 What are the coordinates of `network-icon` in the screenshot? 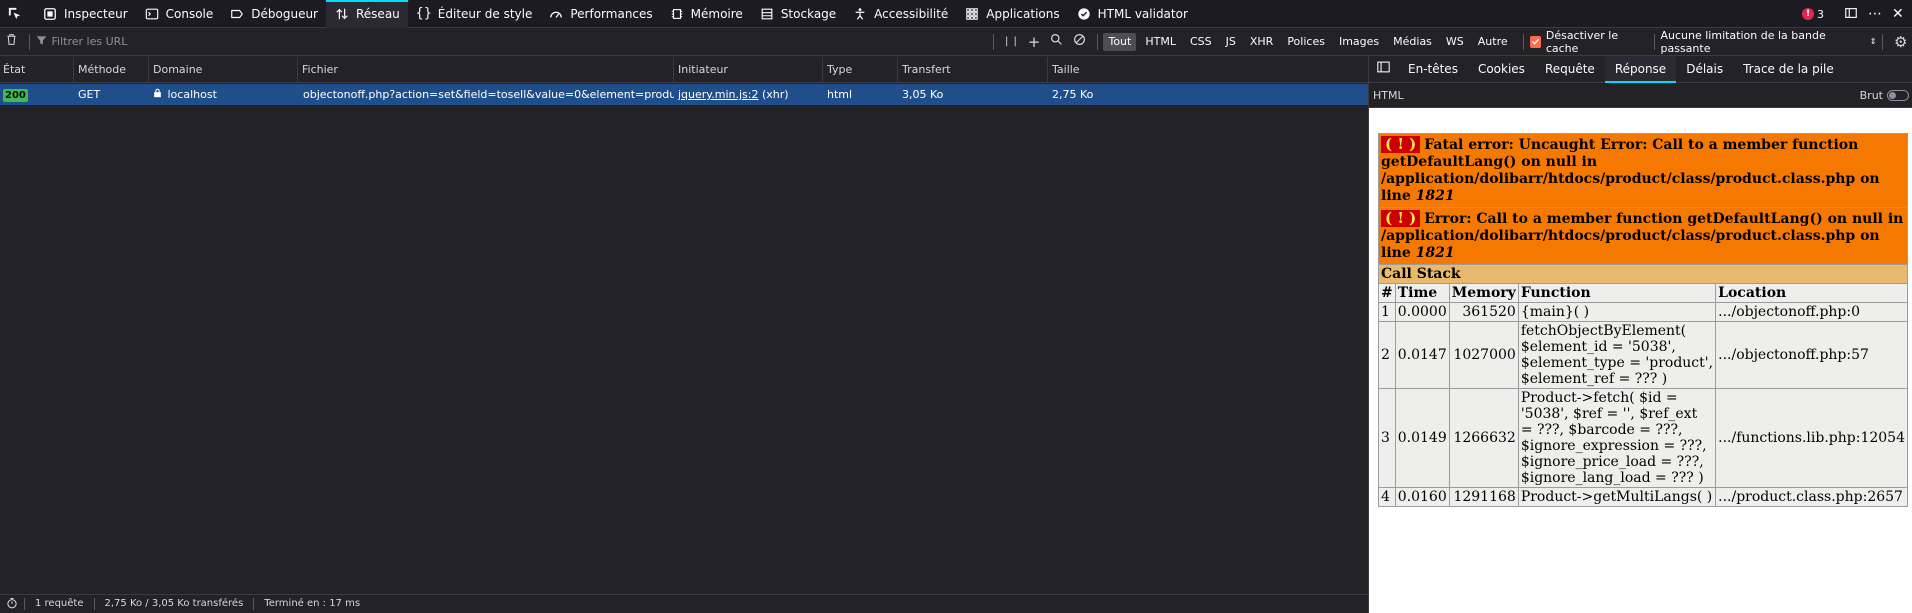 It's located at (342, 14).